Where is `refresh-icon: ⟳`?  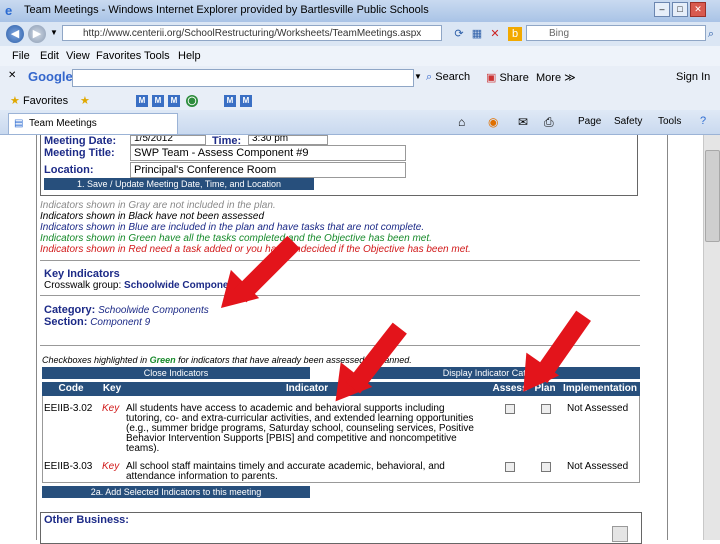 refresh-icon: ⟳ is located at coordinates (459, 34).